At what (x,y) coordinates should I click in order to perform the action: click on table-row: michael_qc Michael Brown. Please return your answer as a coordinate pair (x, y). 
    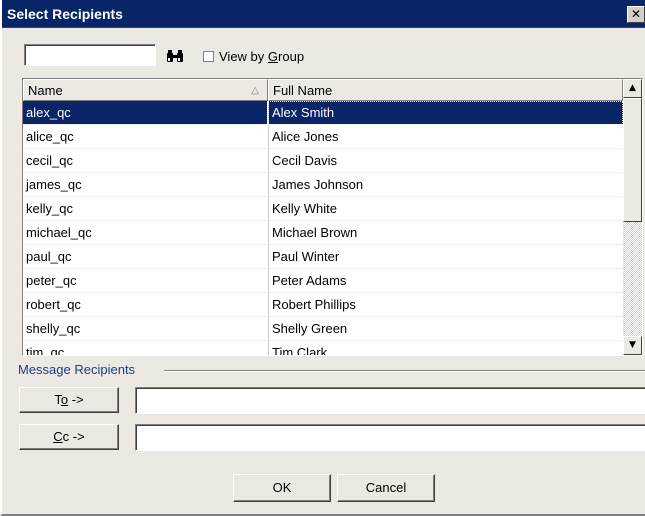
    Looking at the image, I should click on (323, 233).